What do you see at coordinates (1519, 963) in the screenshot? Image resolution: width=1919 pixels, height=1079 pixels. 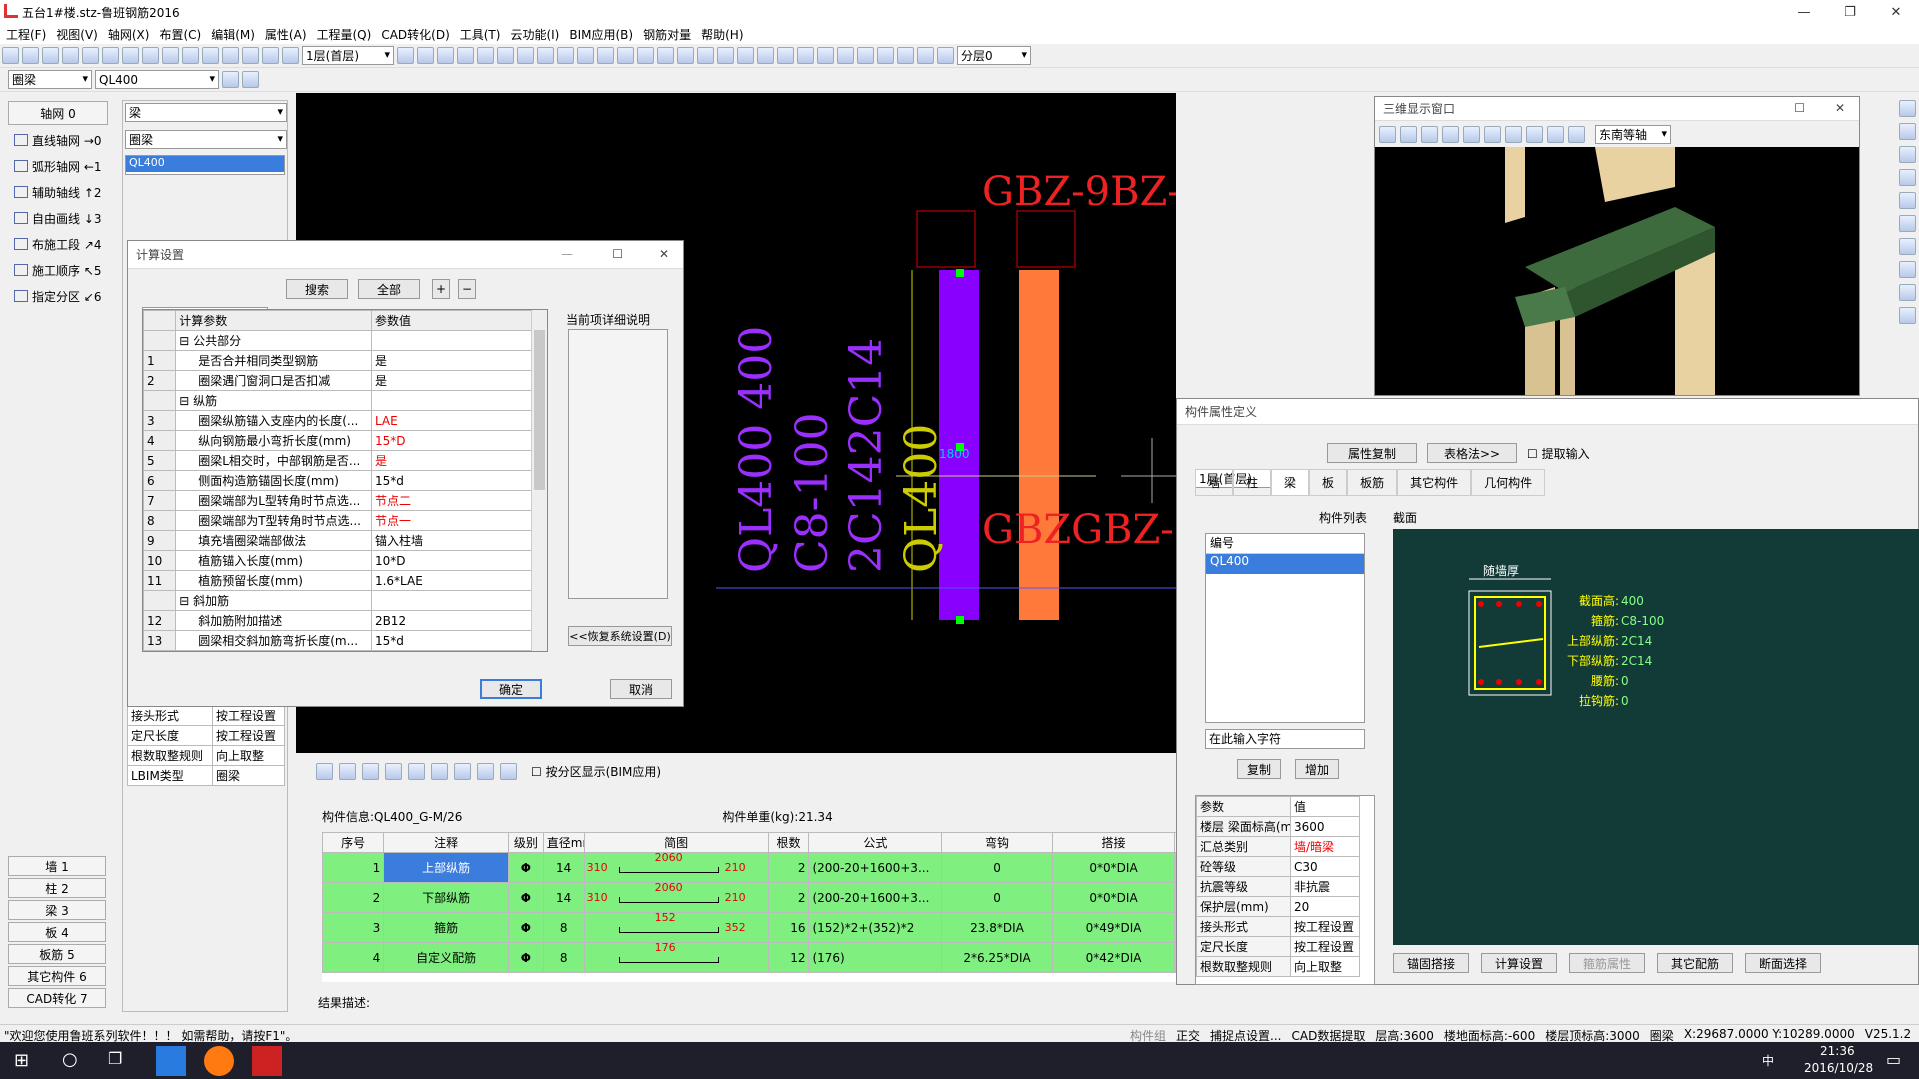 I see `attr-bottom-button-1: 计算设置` at bounding box center [1519, 963].